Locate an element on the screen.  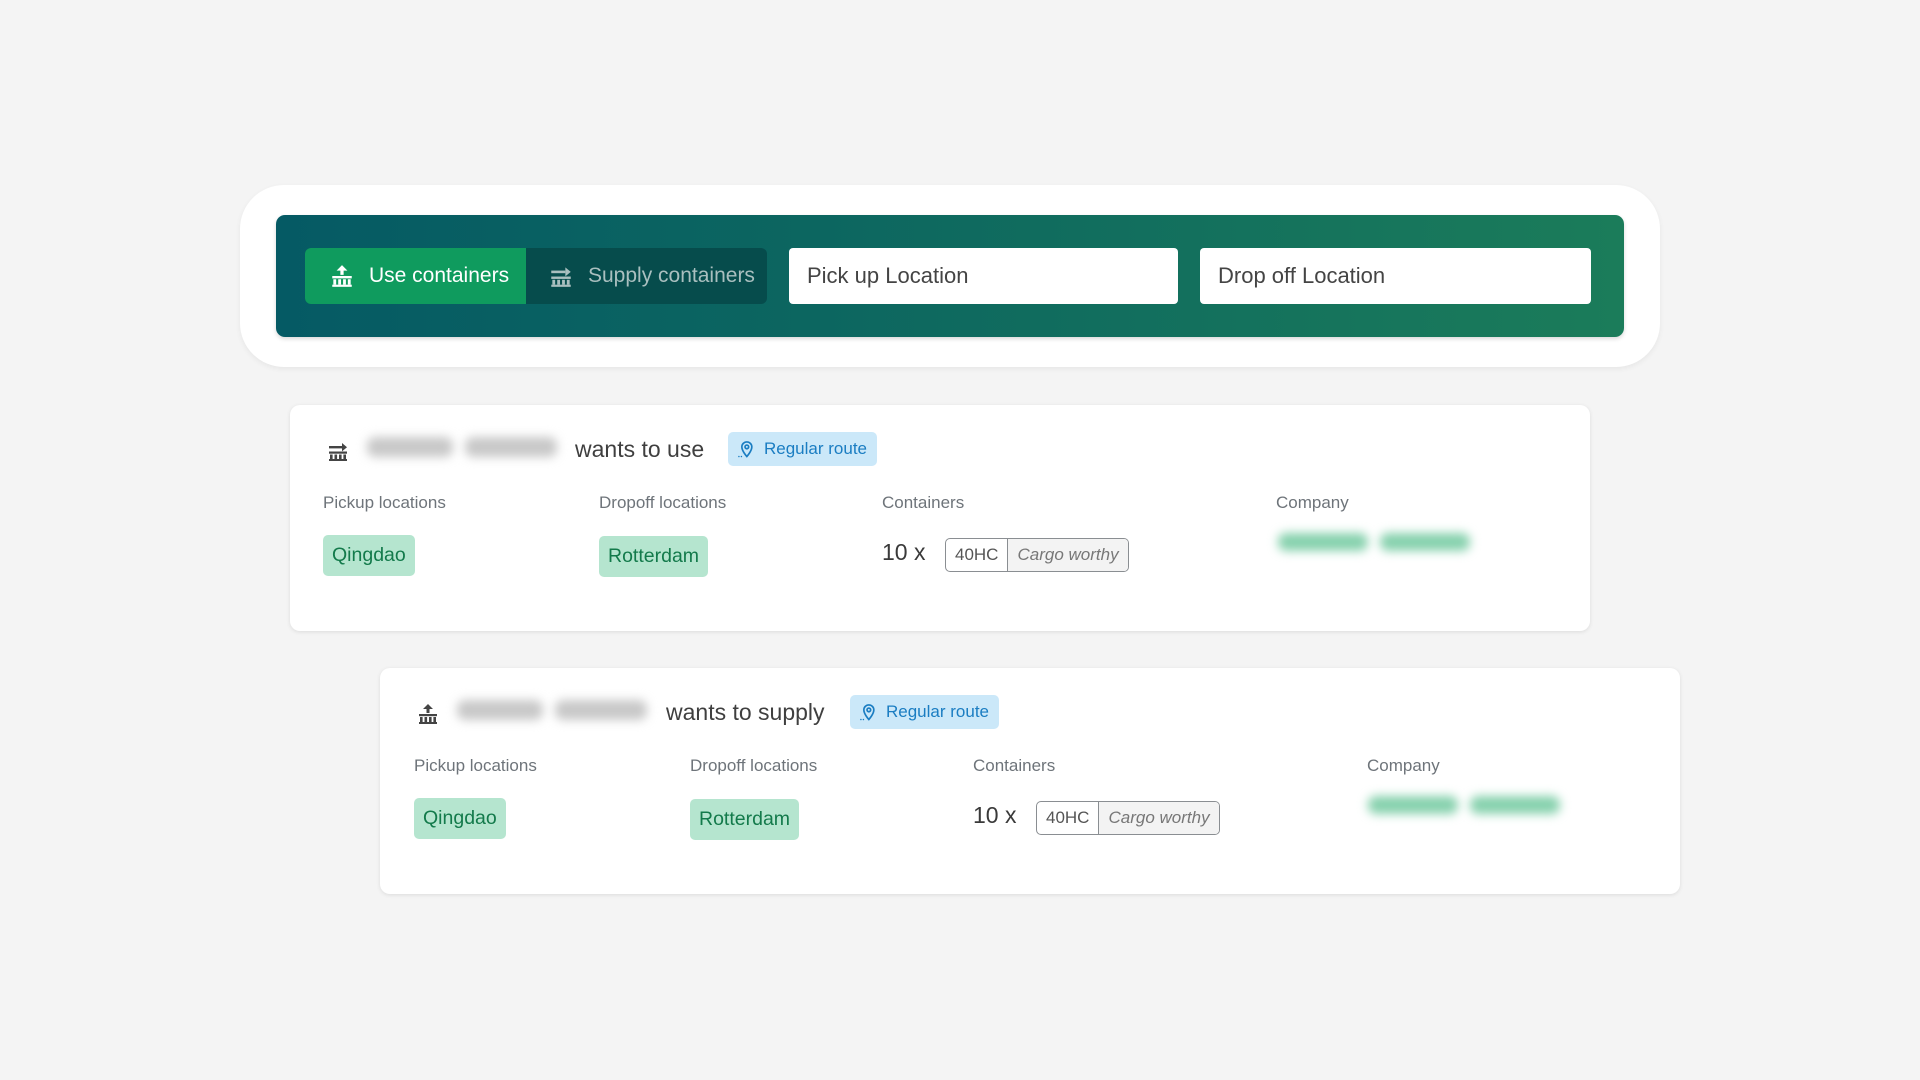
listing-action: wants to use is located at coordinates (640, 449).